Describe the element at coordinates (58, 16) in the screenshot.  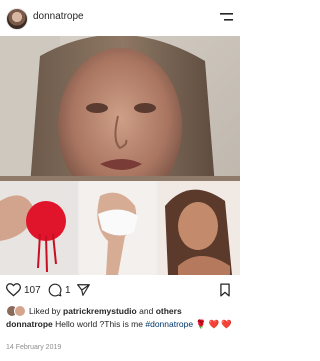
I see `post-username: donnatrope` at that location.